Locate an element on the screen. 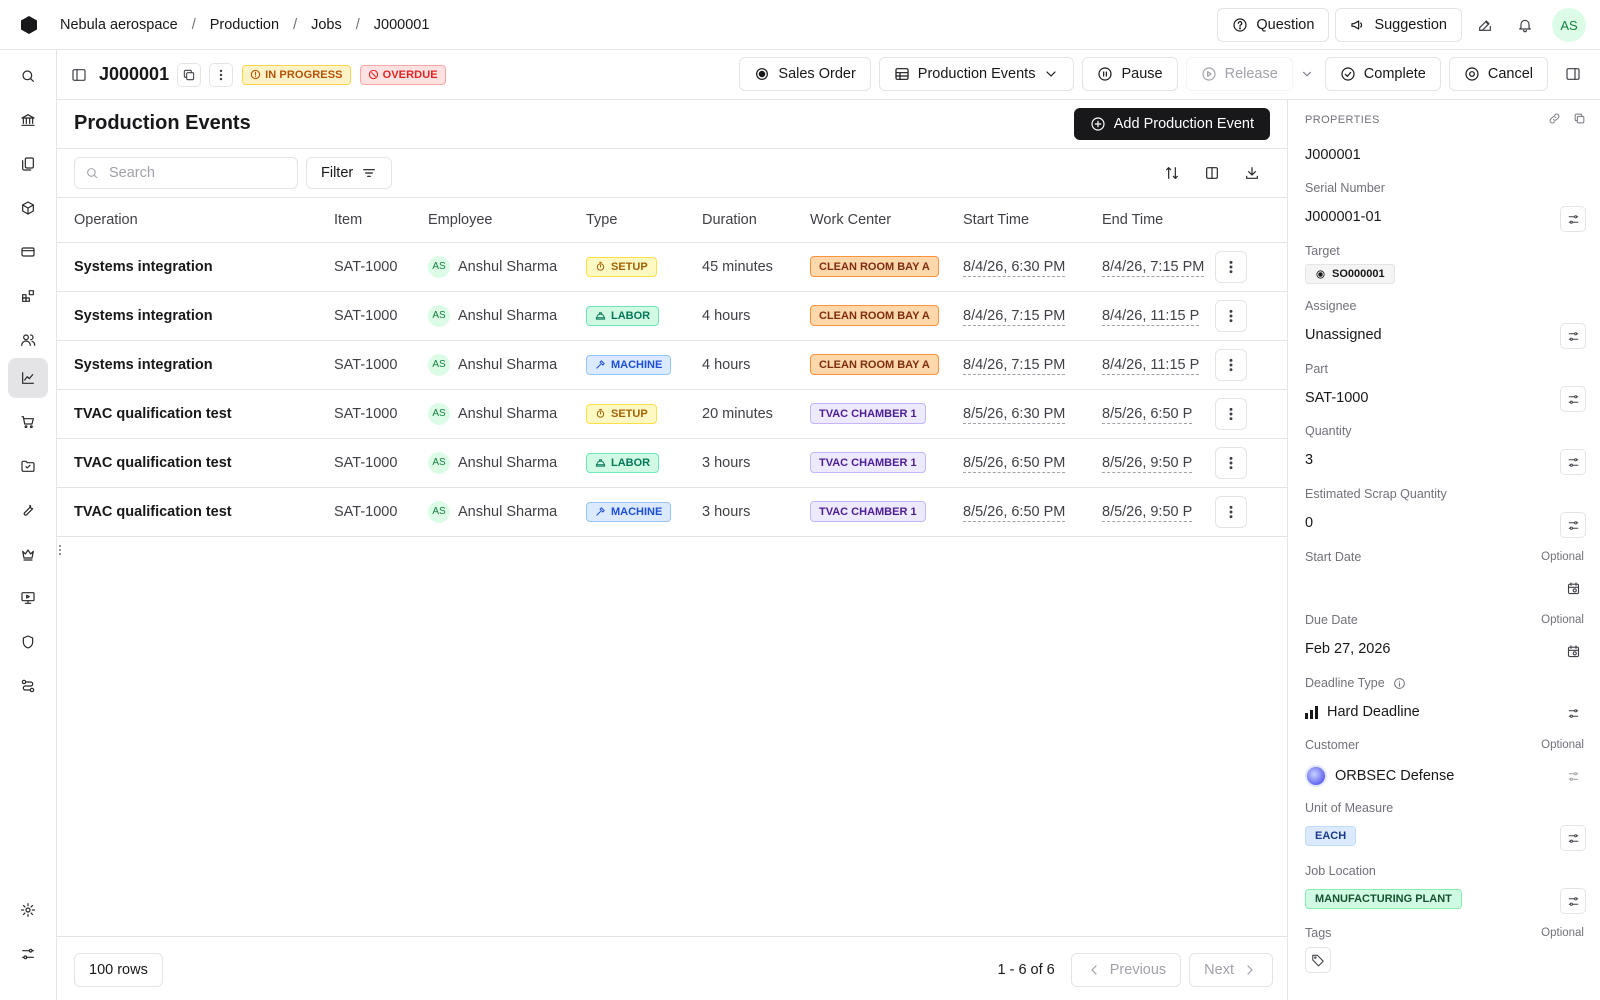 This screenshot has width=1600, height=1000. cube-icon is located at coordinates (28, 208).